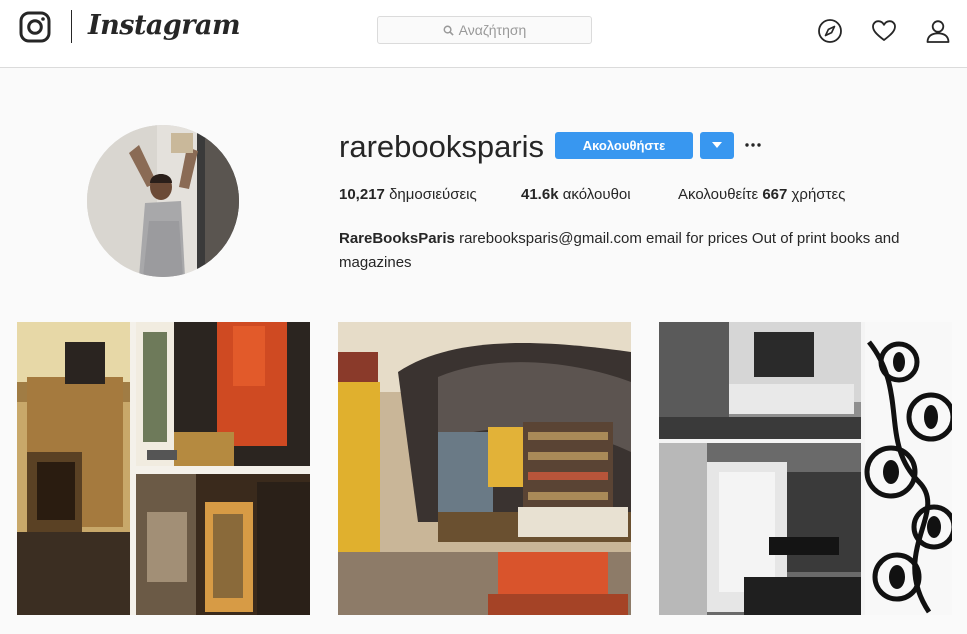 The height and width of the screenshot is (634, 967). What do you see at coordinates (938, 31) in the screenshot?
I see `user-icon` at bounding box center [938, 31].